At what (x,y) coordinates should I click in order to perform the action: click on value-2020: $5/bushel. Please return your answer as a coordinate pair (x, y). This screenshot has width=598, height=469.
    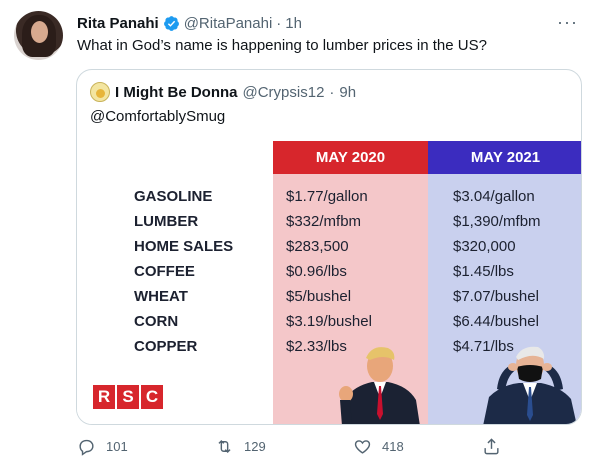
    Looking at the image, I should click on (319, 296).